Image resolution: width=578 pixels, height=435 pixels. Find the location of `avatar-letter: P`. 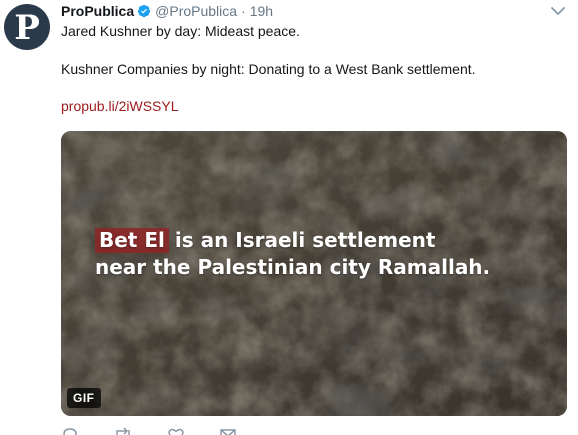

avatar-letter: P is located at coordinates (27, 27).